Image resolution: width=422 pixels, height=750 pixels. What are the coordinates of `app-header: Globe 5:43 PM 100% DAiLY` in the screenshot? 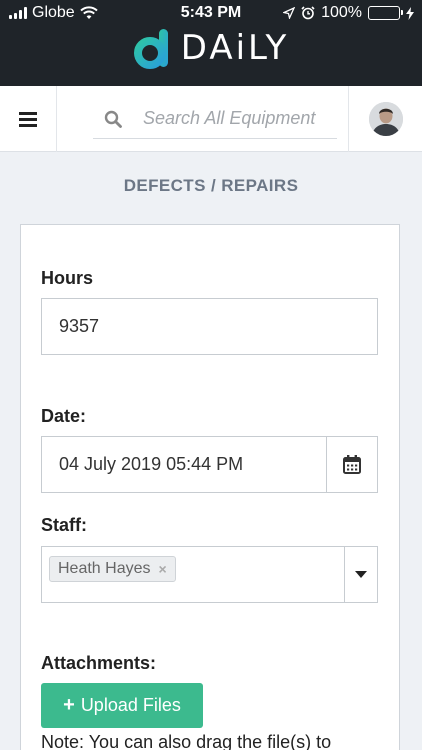 It's located at (211, 43).